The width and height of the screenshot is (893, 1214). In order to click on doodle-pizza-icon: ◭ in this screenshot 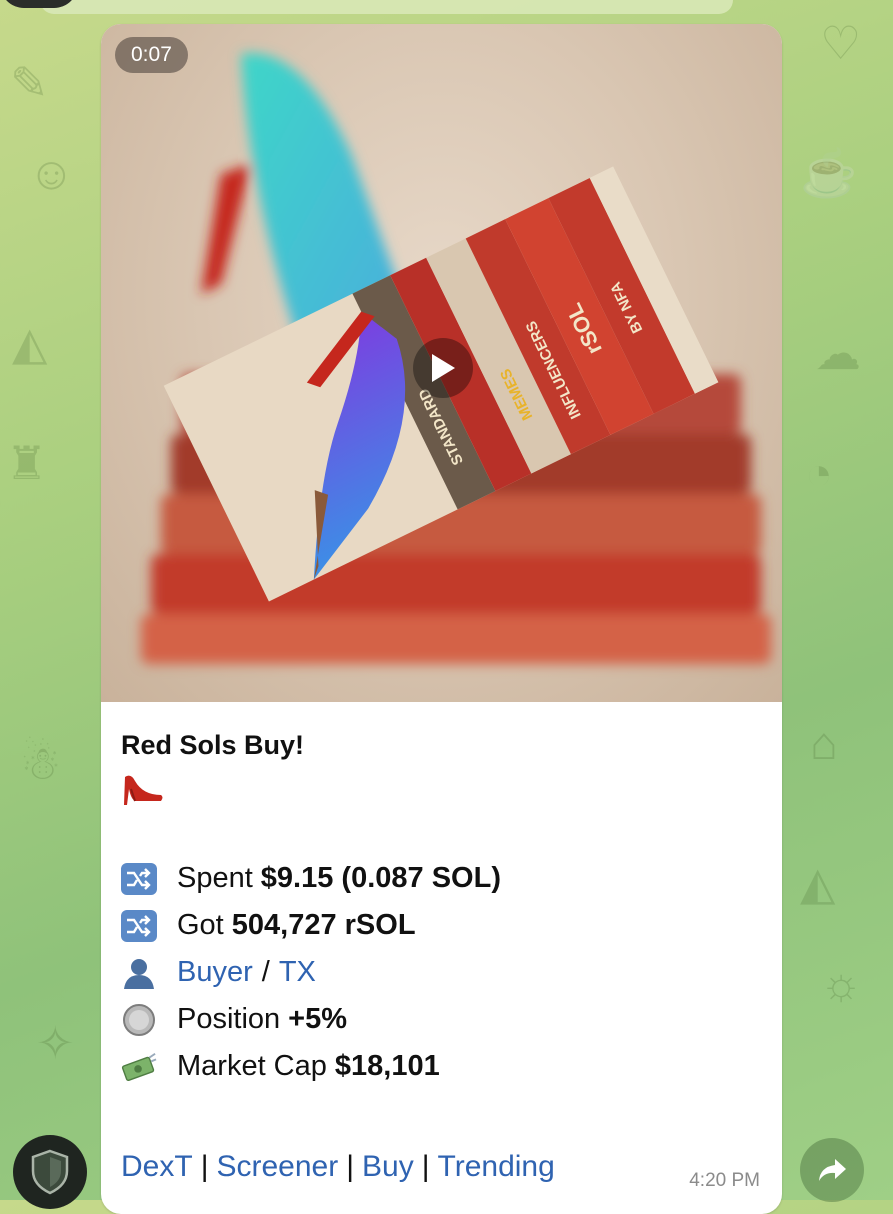, I will do `click(30, 343)`.